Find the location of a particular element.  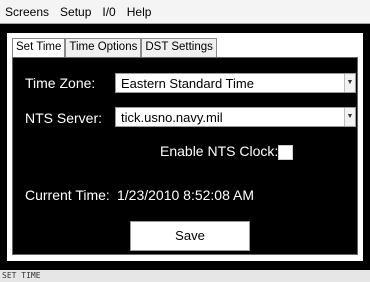

menu-io: I/0 is located at coordinates (108, 12).